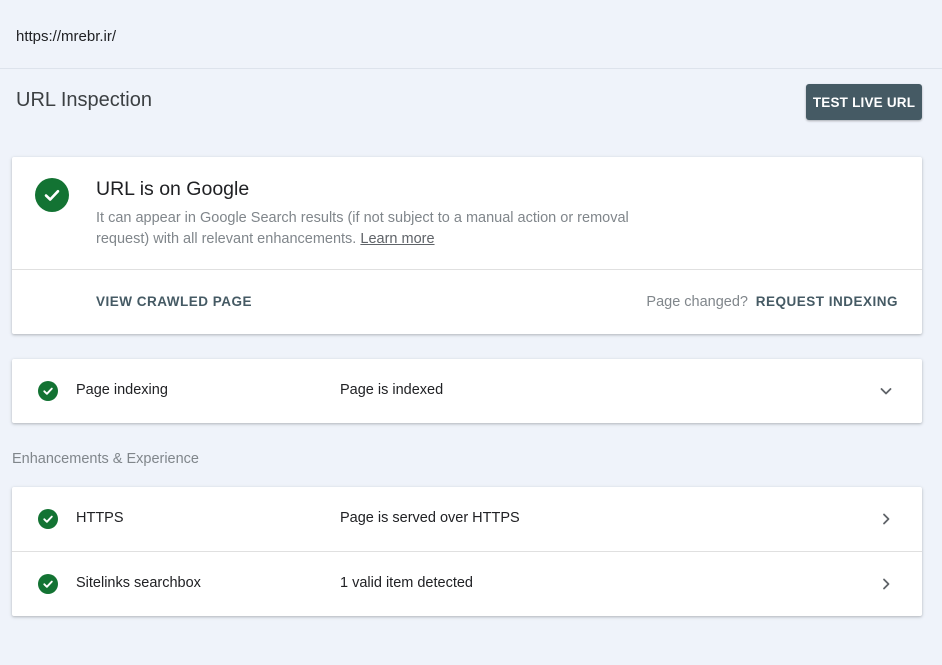  What do you see at coordinates (392, 390) in the screenshot?
I see `row-value: Page is indexed` at bounding box center [392, 390].